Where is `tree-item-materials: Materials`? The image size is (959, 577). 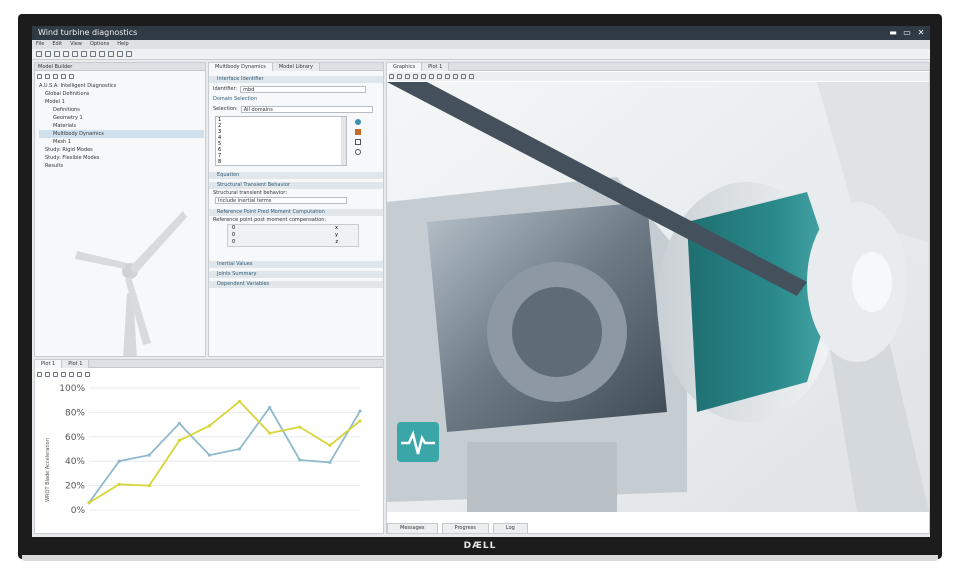 tree-item-materials: Materials is located at coordinates (121, 126).